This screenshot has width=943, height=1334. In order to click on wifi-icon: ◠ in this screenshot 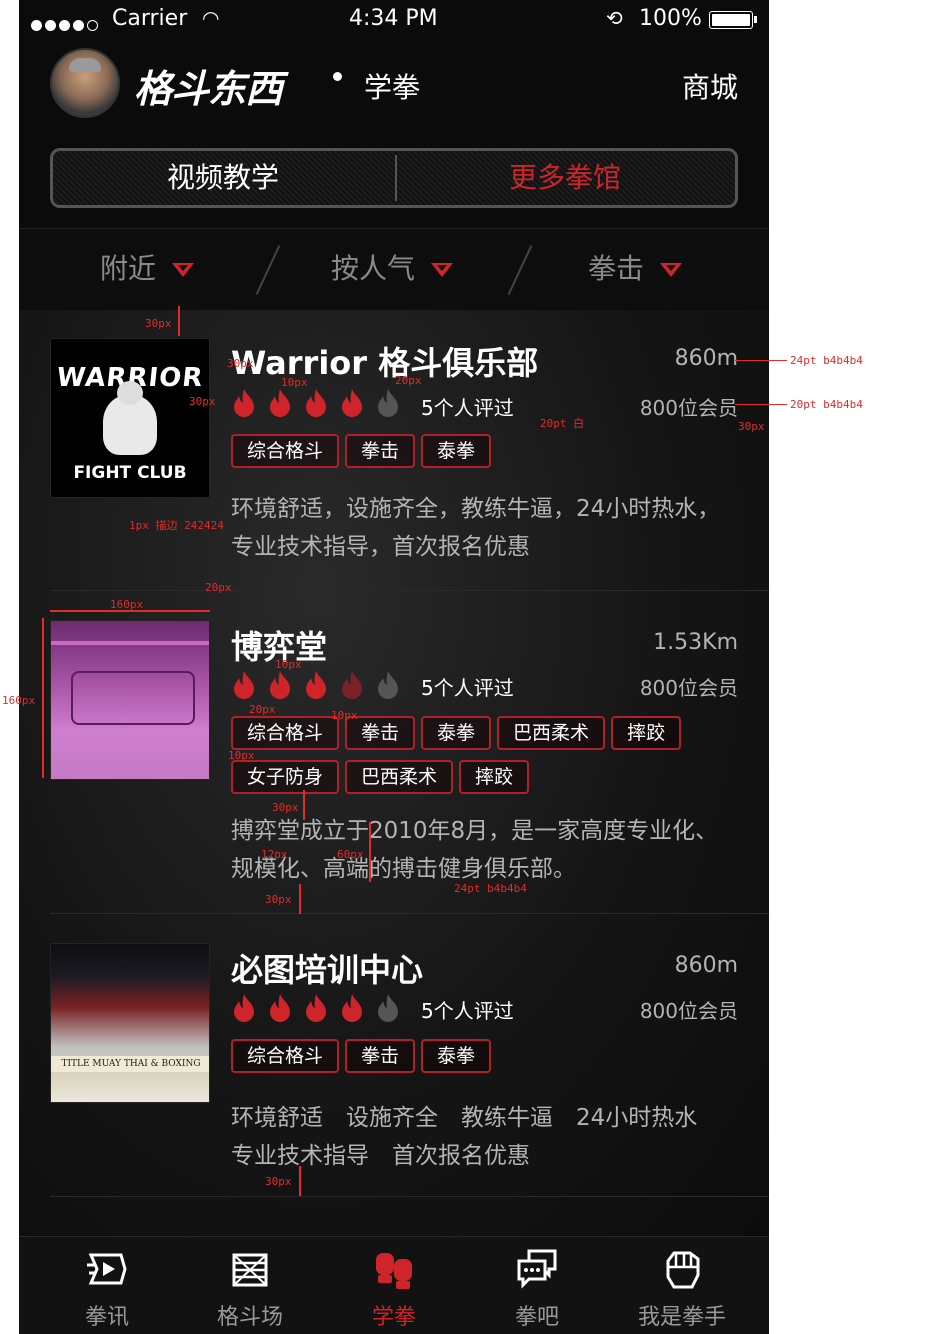, I will do `click(211, 18)`.